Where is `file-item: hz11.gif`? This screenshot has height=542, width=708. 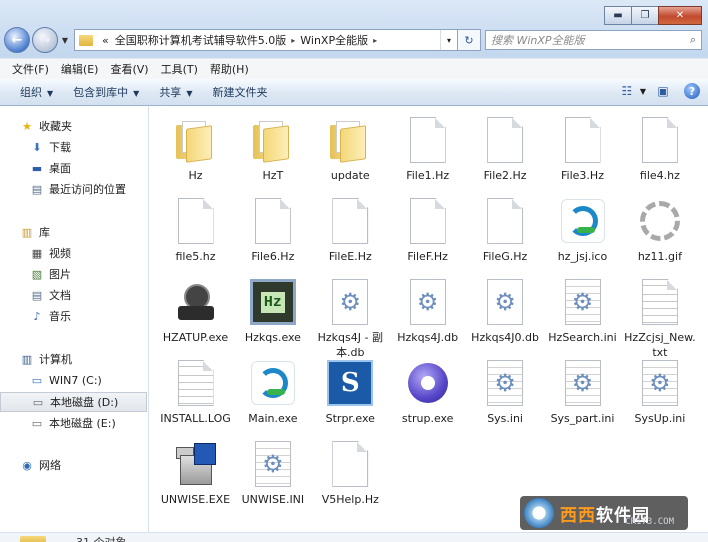
file-item: hz11.gif is located at coordinates (659, 230).